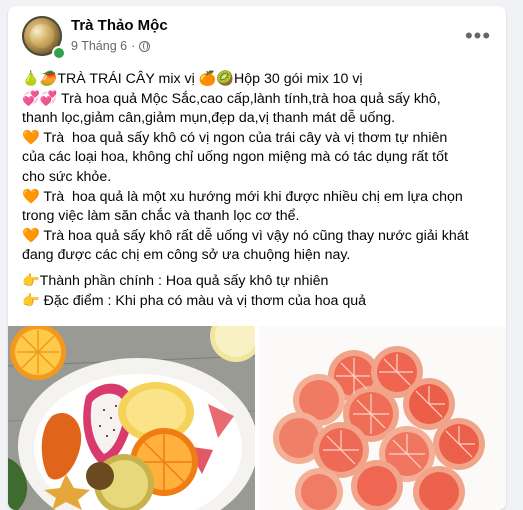 The width and height of the screenshot is (523, 510). Describe the element at coordinates (145, 46) in the screenshot. I see `globe-icon` at that location.